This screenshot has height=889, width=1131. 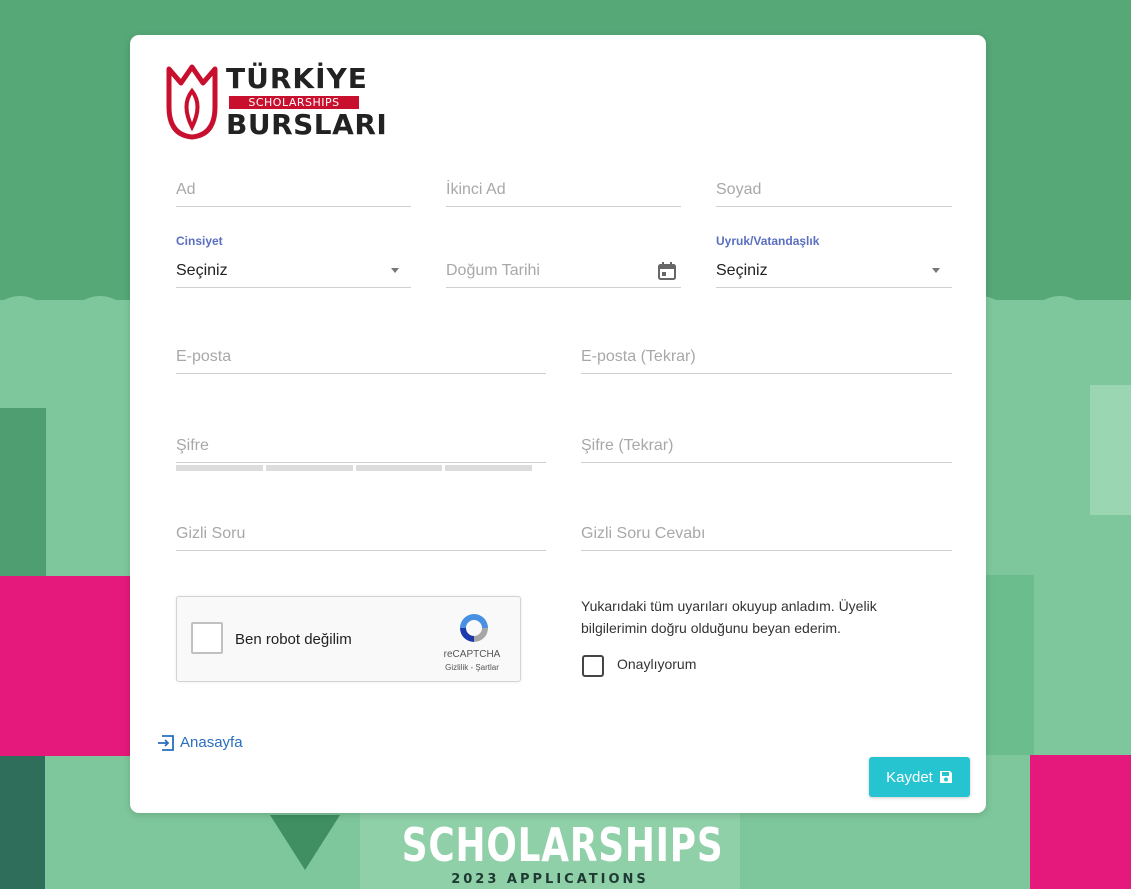 What do you see at coordinates (211, 742) in the screenshot?
I see `home-link-label: Anasayfa` at bounding box center [211, 742].